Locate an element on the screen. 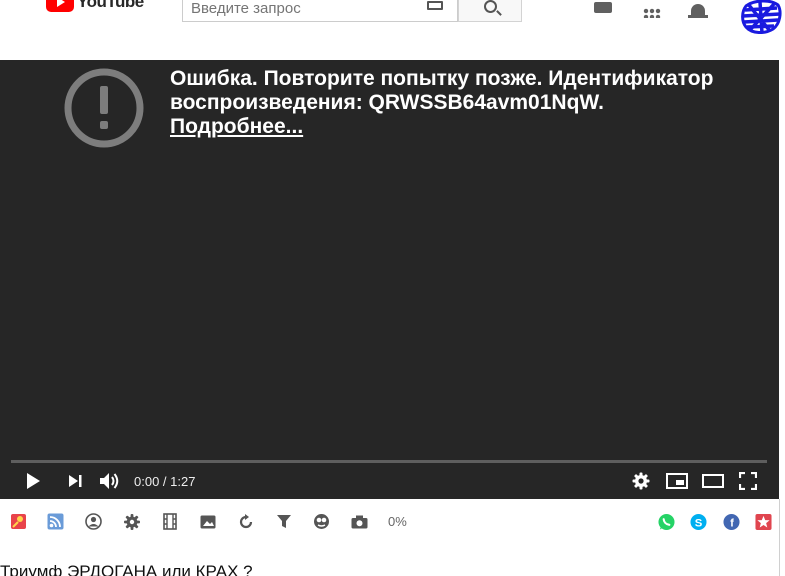 The height and width of the screenshot is (576, 785). player-controls: 0:00 / 1:27 is located at coordinates (389, 482).